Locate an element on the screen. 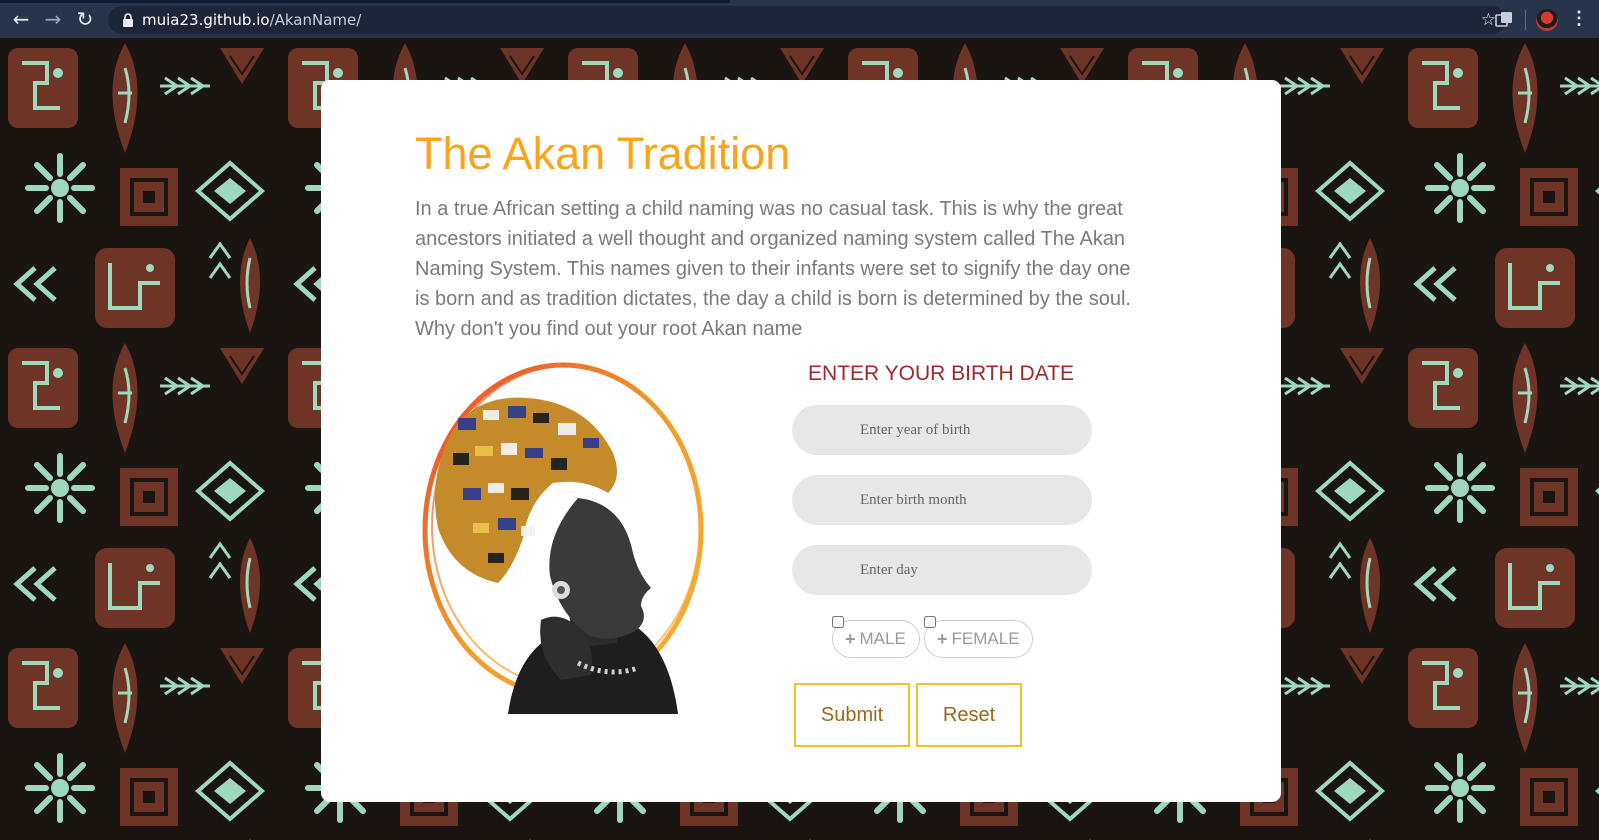 This screenshot has height=840, width=1599. url-path: /AkanName/ is located at coordinates (315, 20).